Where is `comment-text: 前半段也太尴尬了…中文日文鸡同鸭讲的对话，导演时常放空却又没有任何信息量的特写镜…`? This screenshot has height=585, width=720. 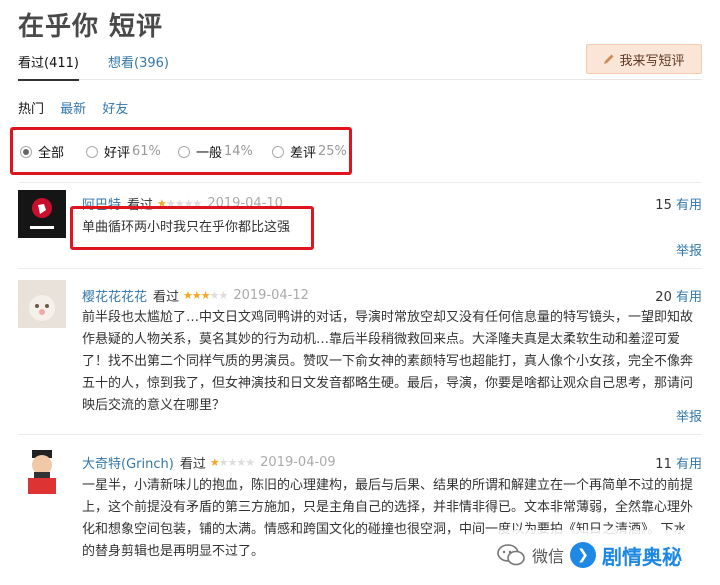 comment-text: 前半段也太尴尬了…中文日文鸡同鸭讲的对话，导演时常放空却又没有任何信息量的特写镜… is located at coordinates (388, 361).